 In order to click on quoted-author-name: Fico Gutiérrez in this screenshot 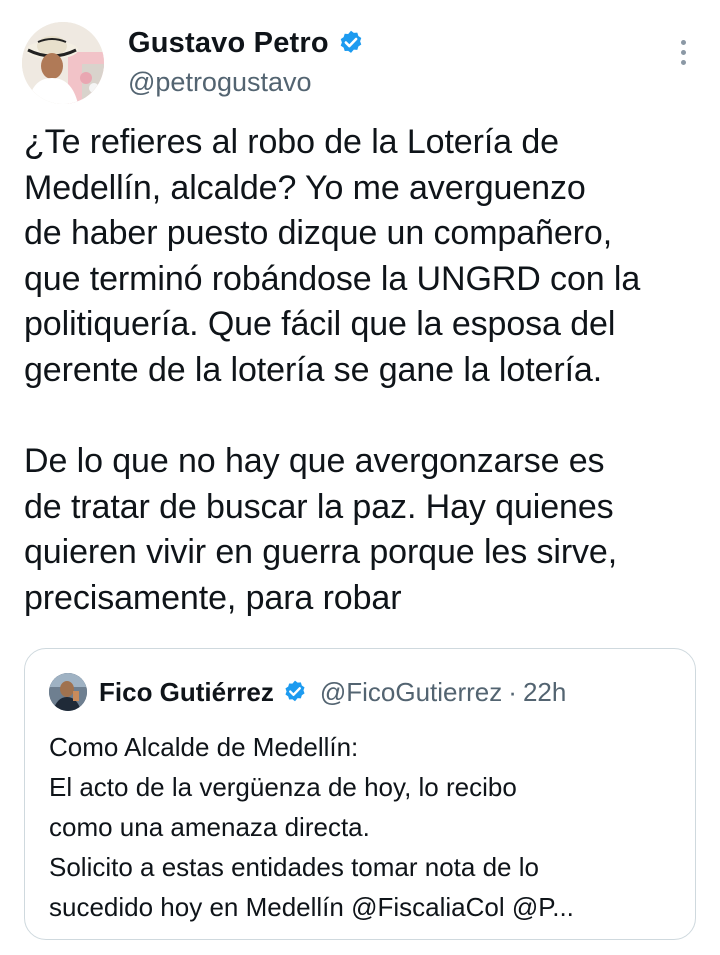, I will do `click(186, 692)`.